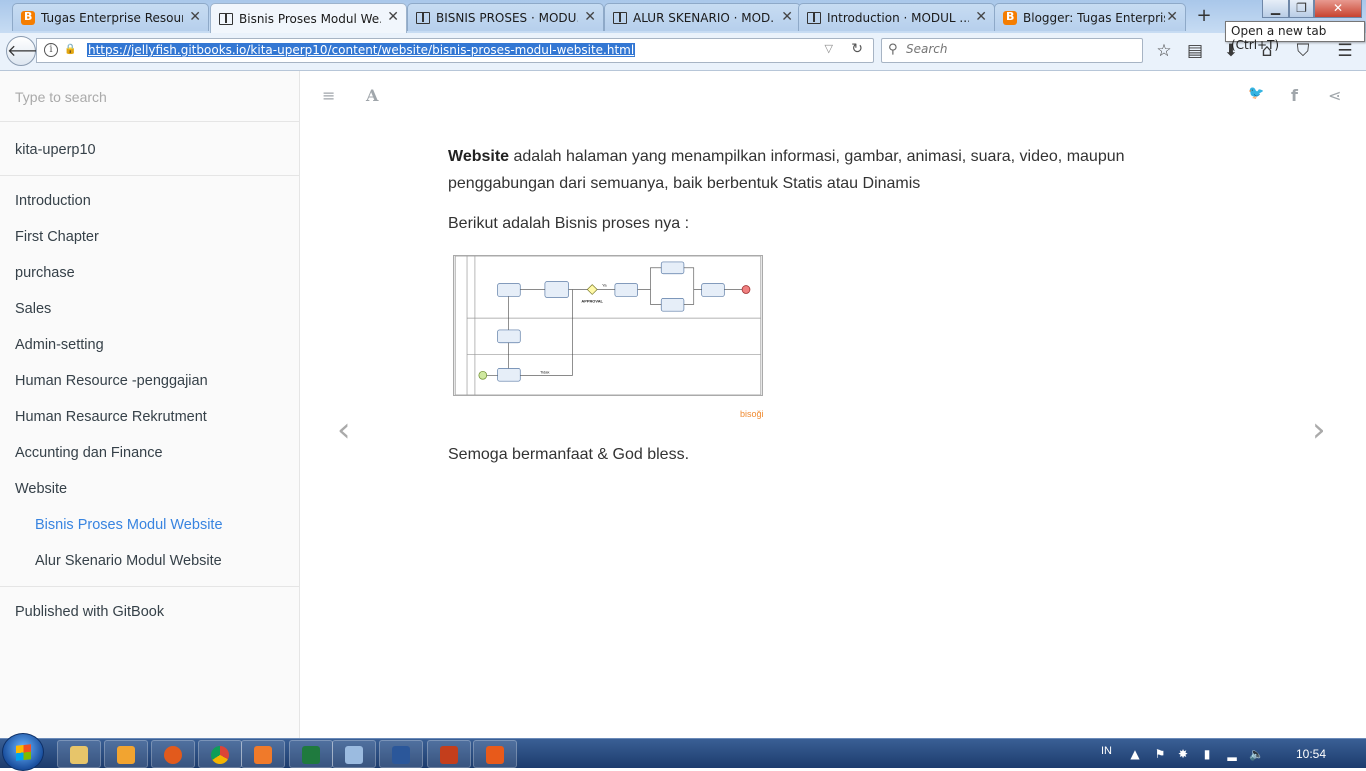 This screenshot has width=1366, height=771. What do you see at coordinates (1135, 754) in the screenshot?
I see `show-hidden-icons-icon: ▲` at bounding box center [1135, 754].